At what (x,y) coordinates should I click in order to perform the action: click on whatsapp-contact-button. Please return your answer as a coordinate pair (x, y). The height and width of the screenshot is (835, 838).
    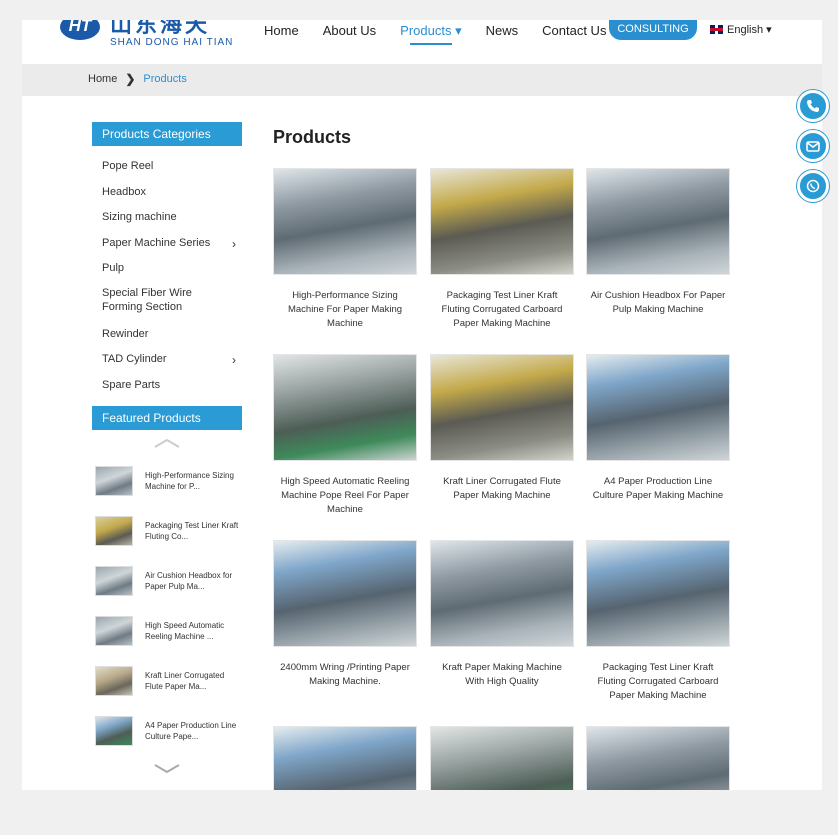
    Looking at the image, I should click on (813, 186).